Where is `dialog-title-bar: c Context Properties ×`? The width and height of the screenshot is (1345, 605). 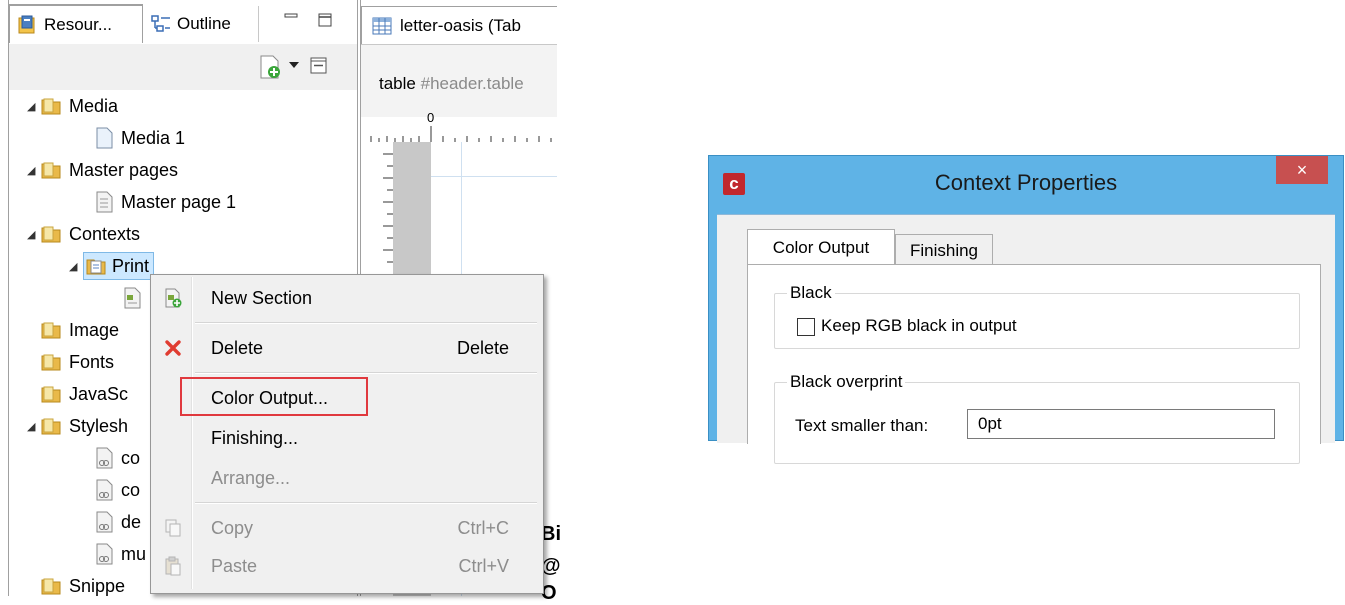
dialog-title-bar: c Context Properties × is located at coordinates (1026, 185).